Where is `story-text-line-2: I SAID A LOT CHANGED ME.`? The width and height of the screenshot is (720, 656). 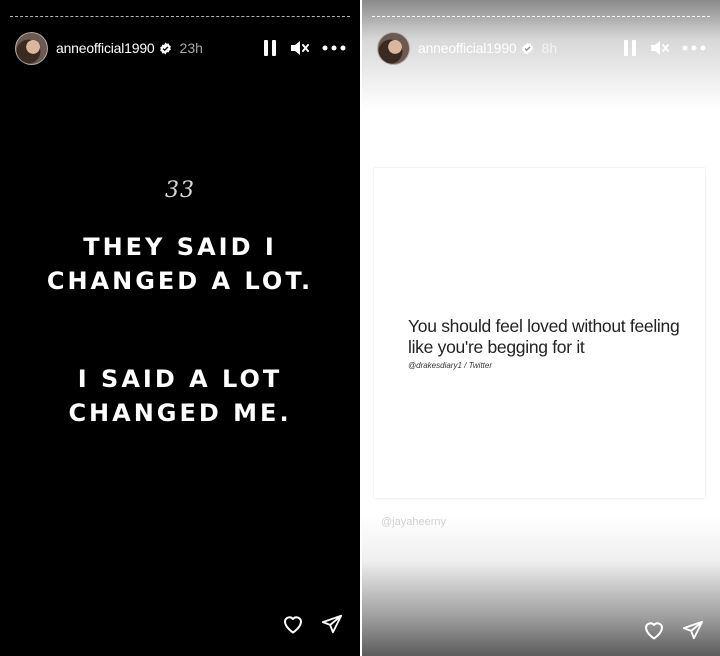
story-text-line-2: I SAID A LOT CHANGED ME. is located at coordinates (180, 396).